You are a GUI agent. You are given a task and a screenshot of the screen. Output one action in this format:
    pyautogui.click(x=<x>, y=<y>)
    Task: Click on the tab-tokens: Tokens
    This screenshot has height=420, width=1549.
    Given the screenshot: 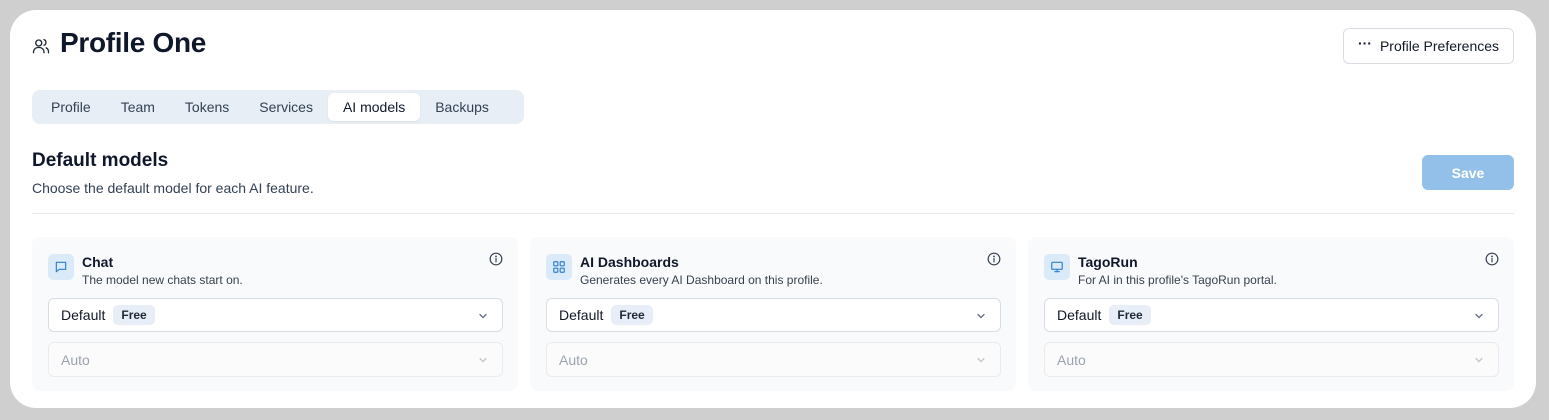 What is the action you would take?
    pyautogui.click(x=207, y=107)
    